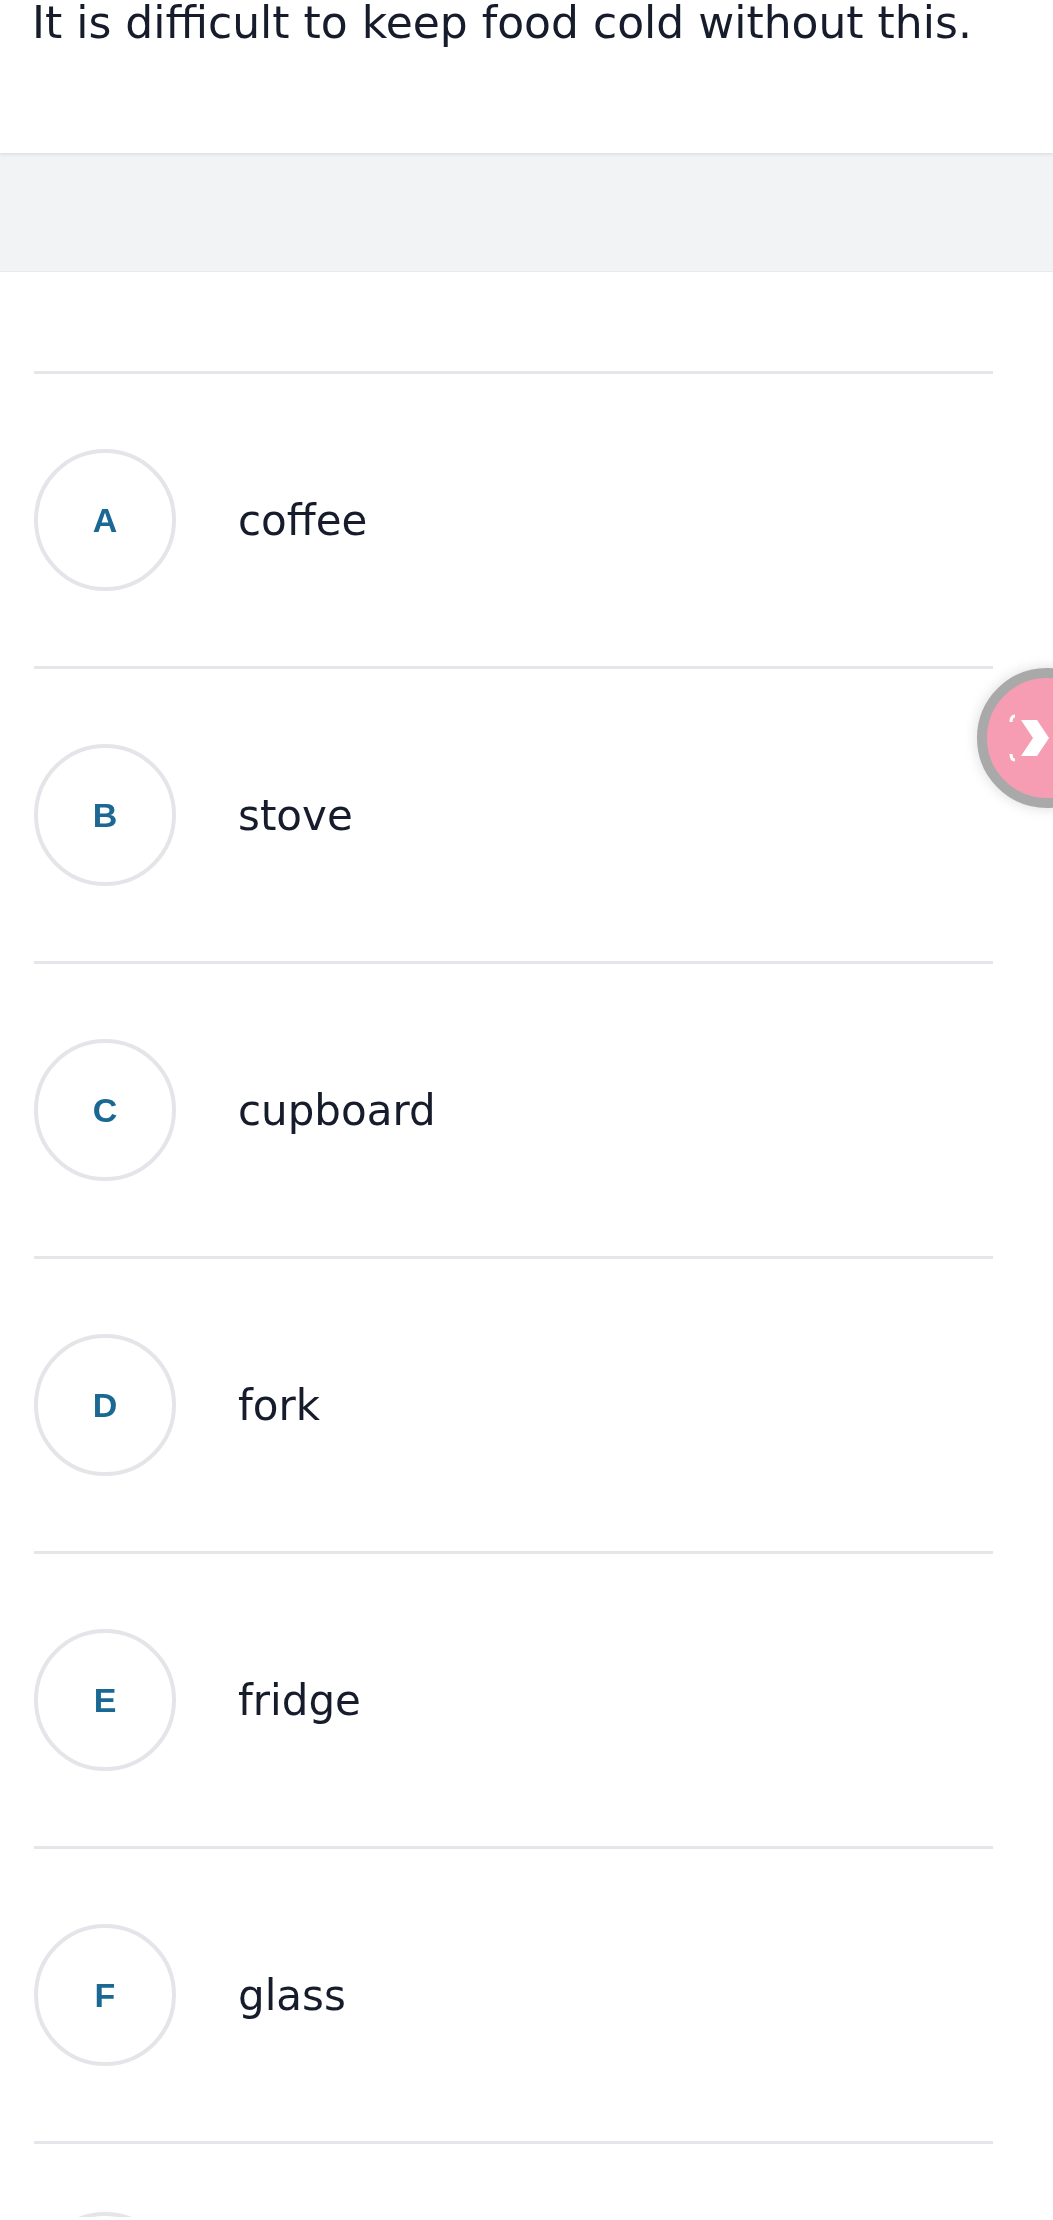 Image resolution: width=1053 pixels, height=2220 pixels. I want to click on option-text: glass, so click(292, 1995).